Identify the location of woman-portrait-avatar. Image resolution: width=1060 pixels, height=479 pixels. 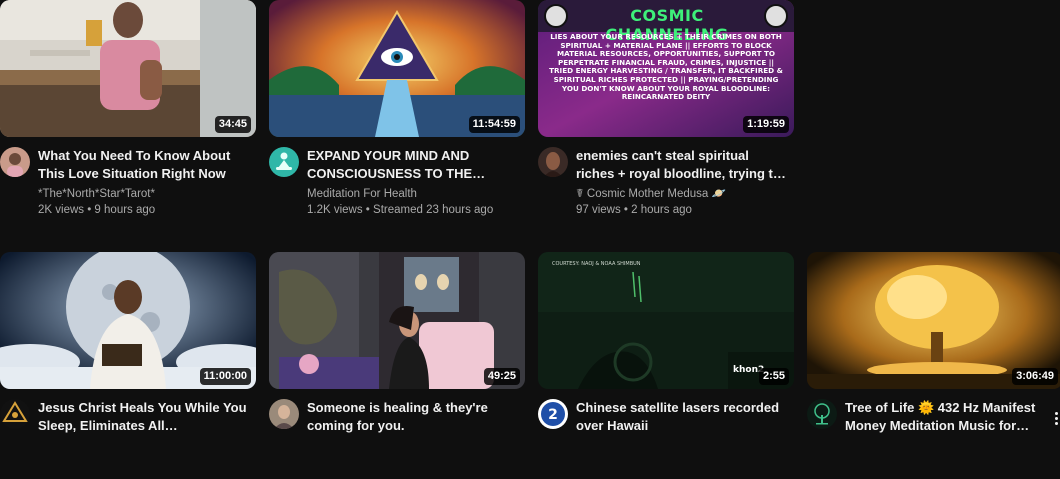
(553, 162).